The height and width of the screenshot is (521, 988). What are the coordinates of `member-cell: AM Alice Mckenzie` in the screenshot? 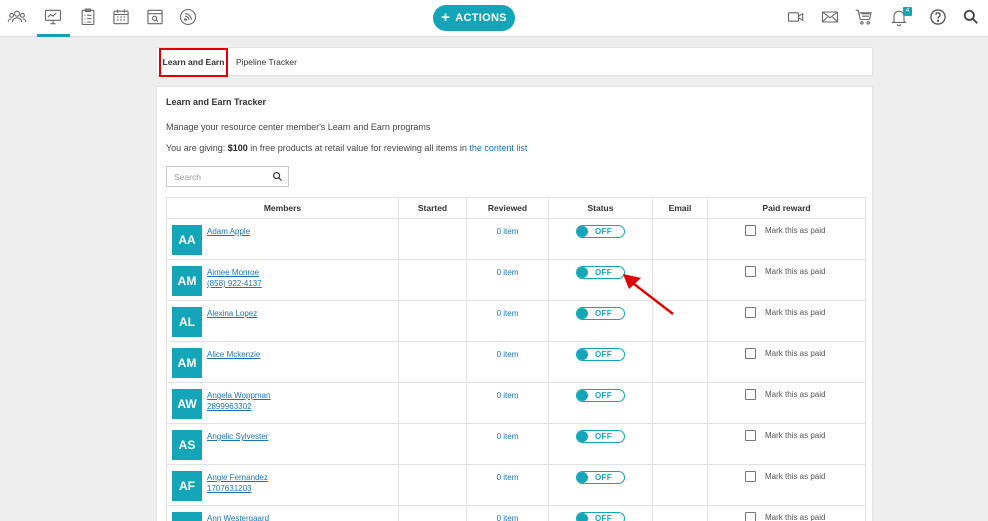 It's located at (282, 362).